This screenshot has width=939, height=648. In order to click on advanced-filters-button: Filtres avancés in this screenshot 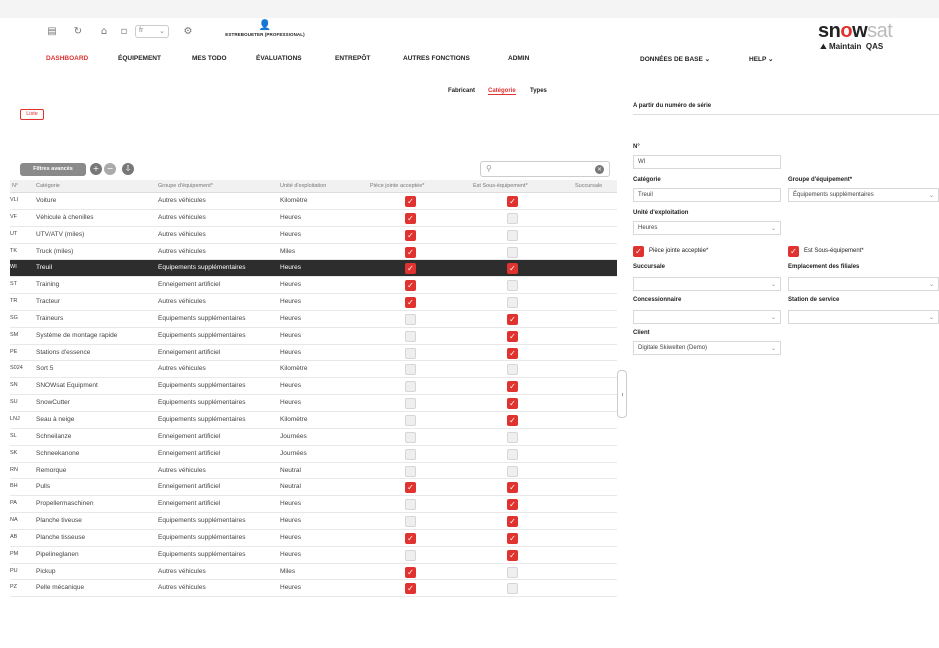, I will do `click(53, 169)`.